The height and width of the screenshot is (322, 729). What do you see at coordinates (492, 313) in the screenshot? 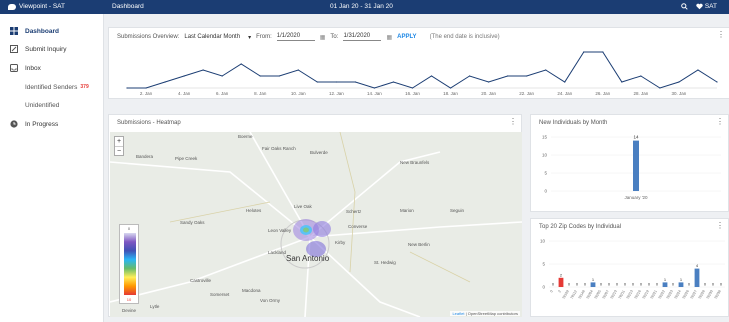
I see `osm-attribution: | OpenStreetMap contributors` at bounding box center [492, 313].